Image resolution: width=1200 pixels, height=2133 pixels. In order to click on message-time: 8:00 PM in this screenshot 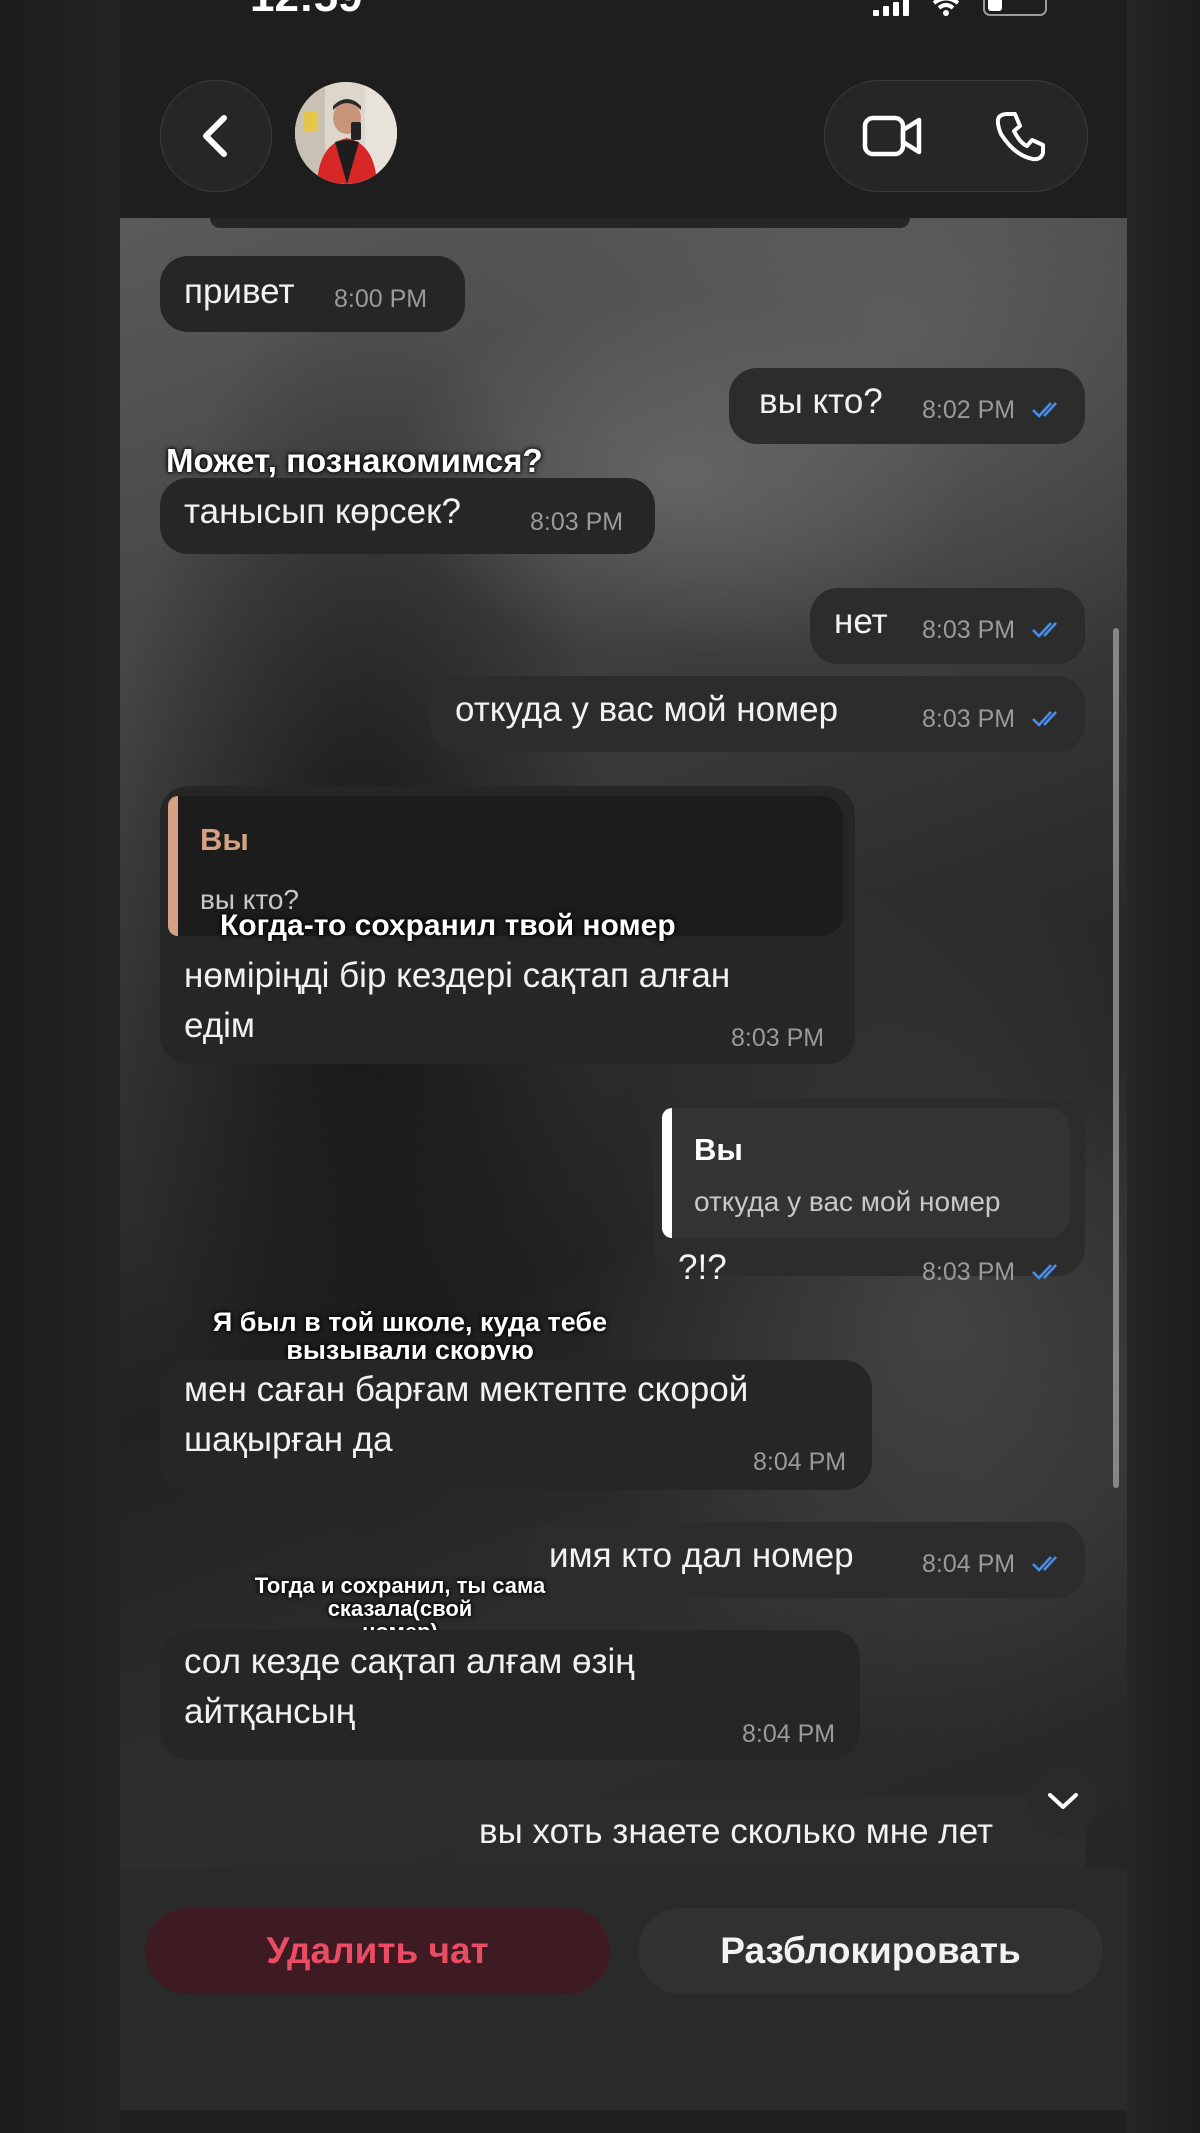, I will do `click(381, 299)`.